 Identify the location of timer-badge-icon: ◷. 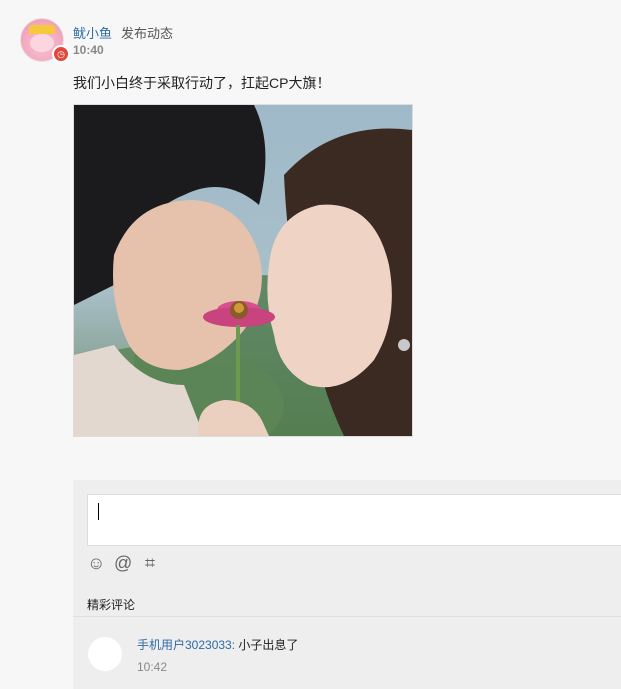
(61, 54).